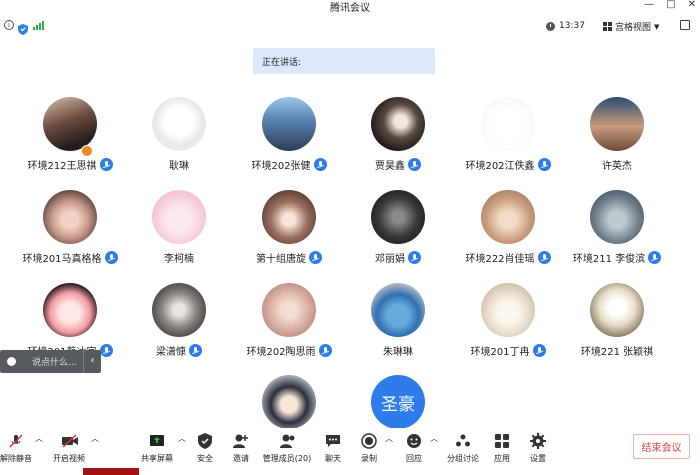  I want to click on participant-tile: 环境212王思祺, so click(70, 134).